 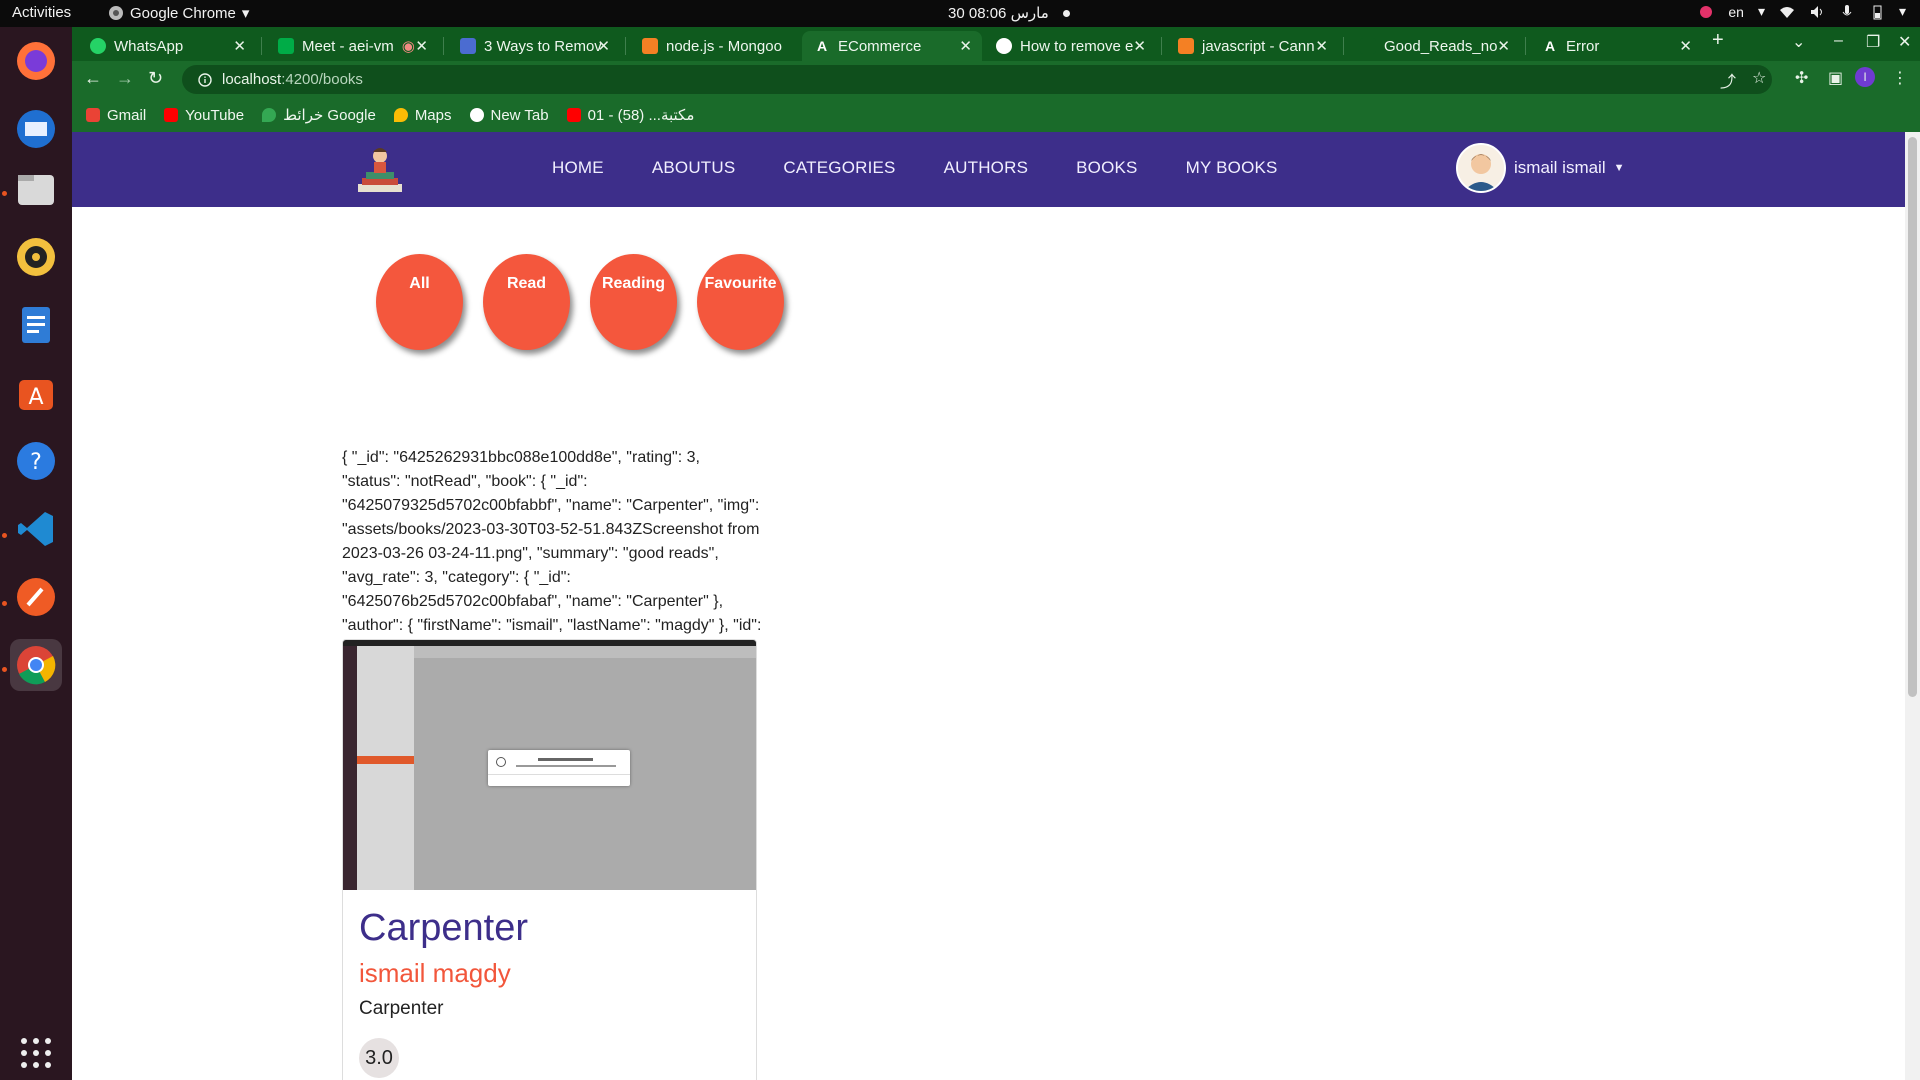 I want to click on tab-good-reads: Good_Reads_no ✕, so click(x=1434, y=46).